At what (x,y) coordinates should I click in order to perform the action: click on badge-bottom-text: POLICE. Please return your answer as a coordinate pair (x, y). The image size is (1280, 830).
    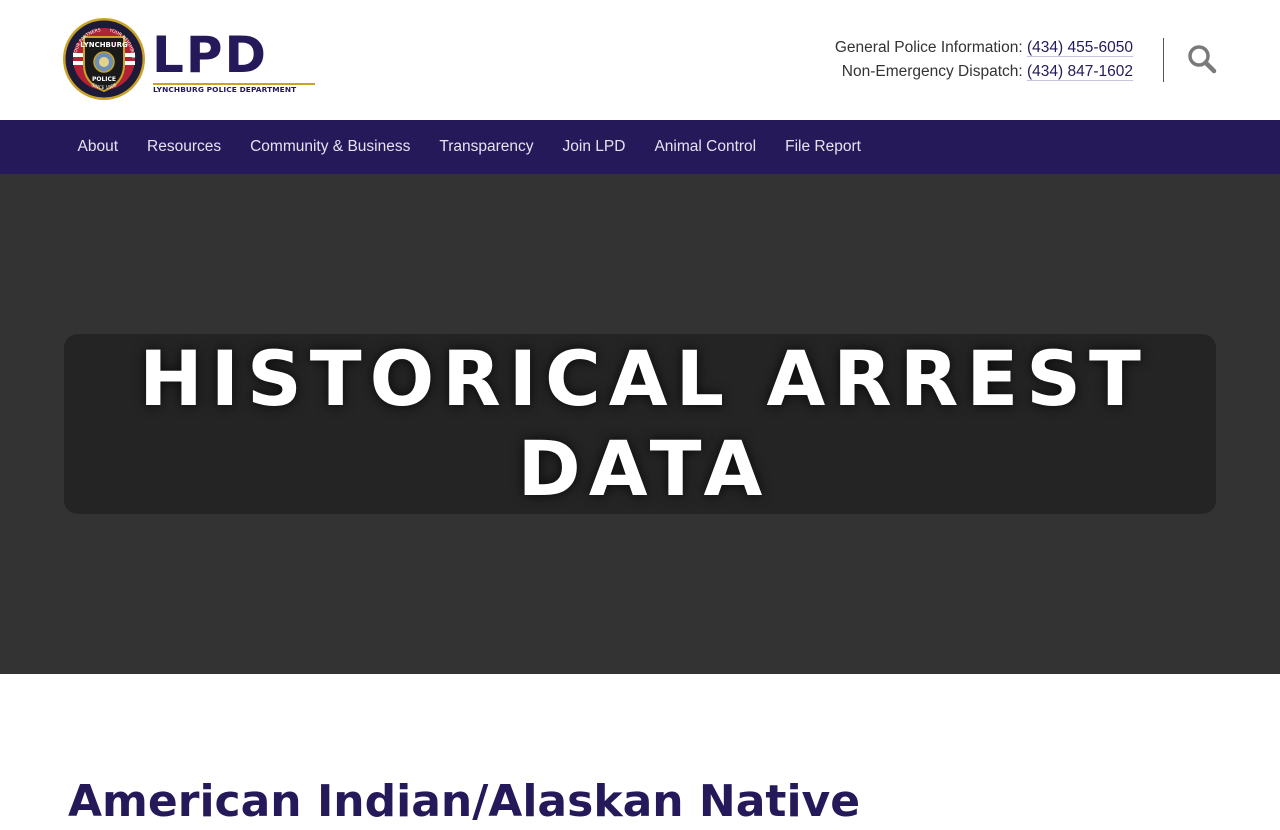
    Looking at the image, I should click on (104, 79).